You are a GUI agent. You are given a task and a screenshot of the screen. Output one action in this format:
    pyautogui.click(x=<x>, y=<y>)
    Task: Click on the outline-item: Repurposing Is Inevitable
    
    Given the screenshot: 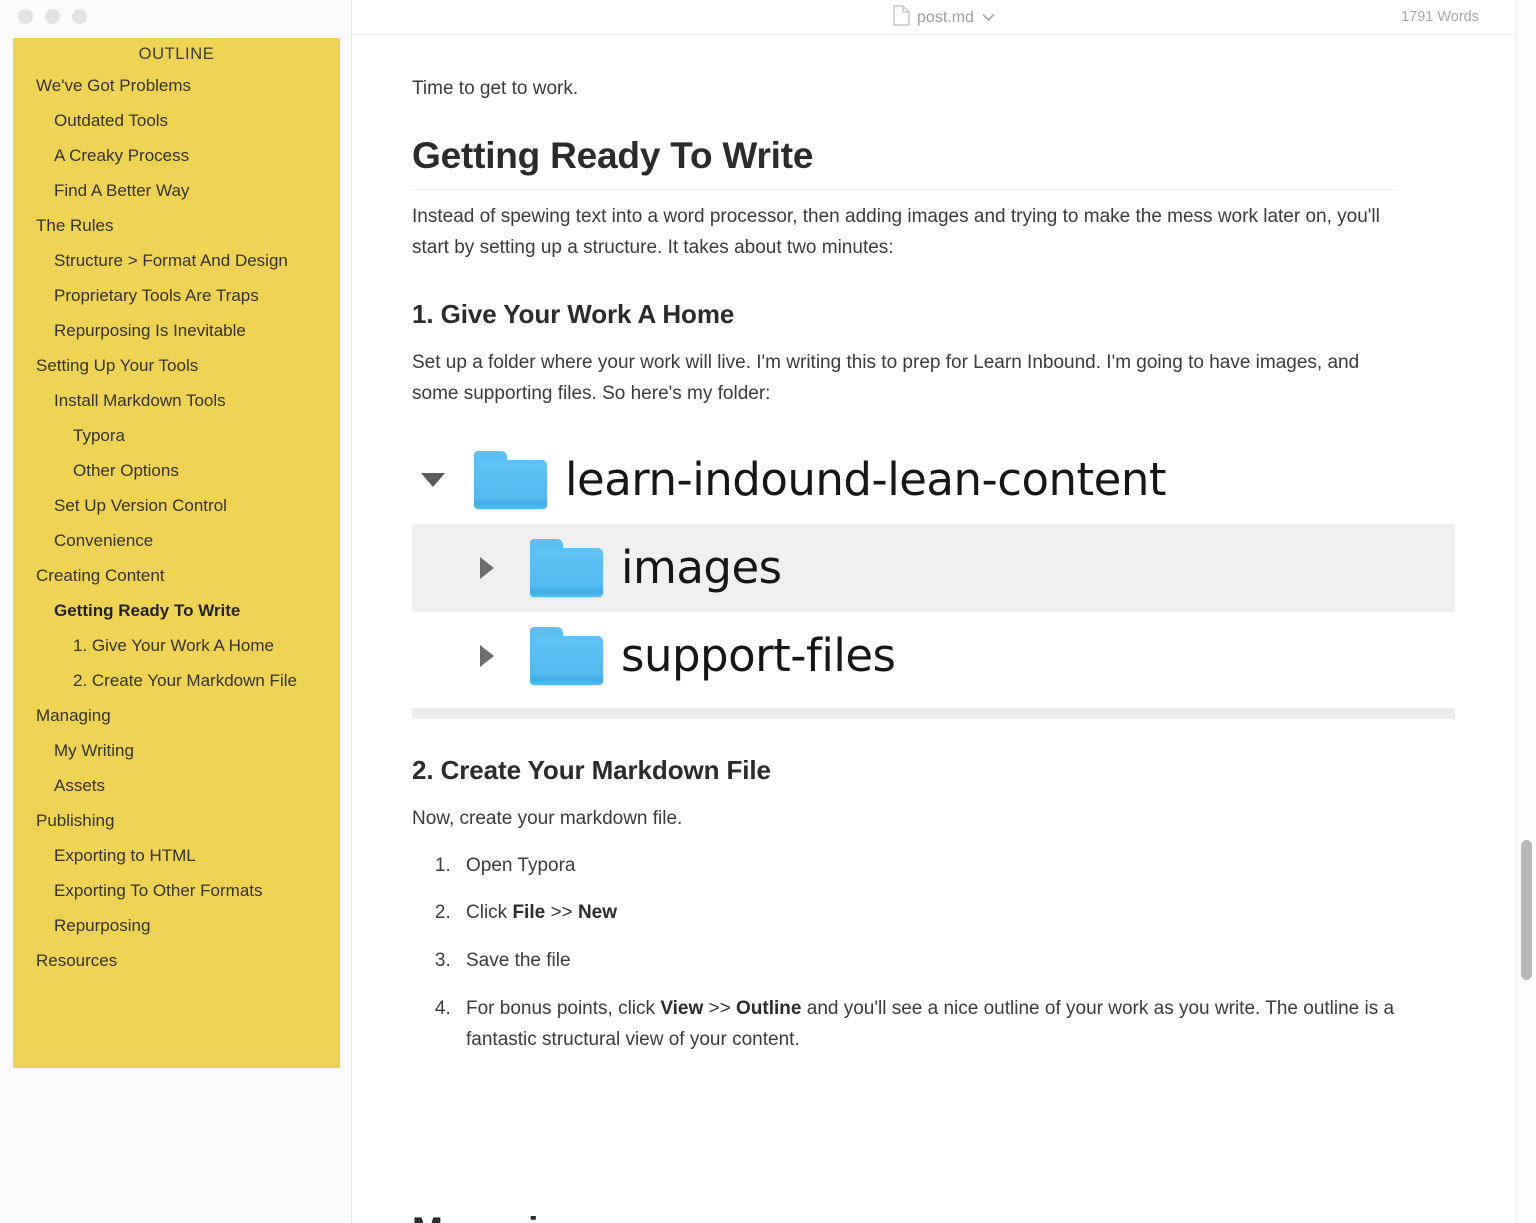 What is the action you would take?
    pyautogui.click(x=176, y=330)
    